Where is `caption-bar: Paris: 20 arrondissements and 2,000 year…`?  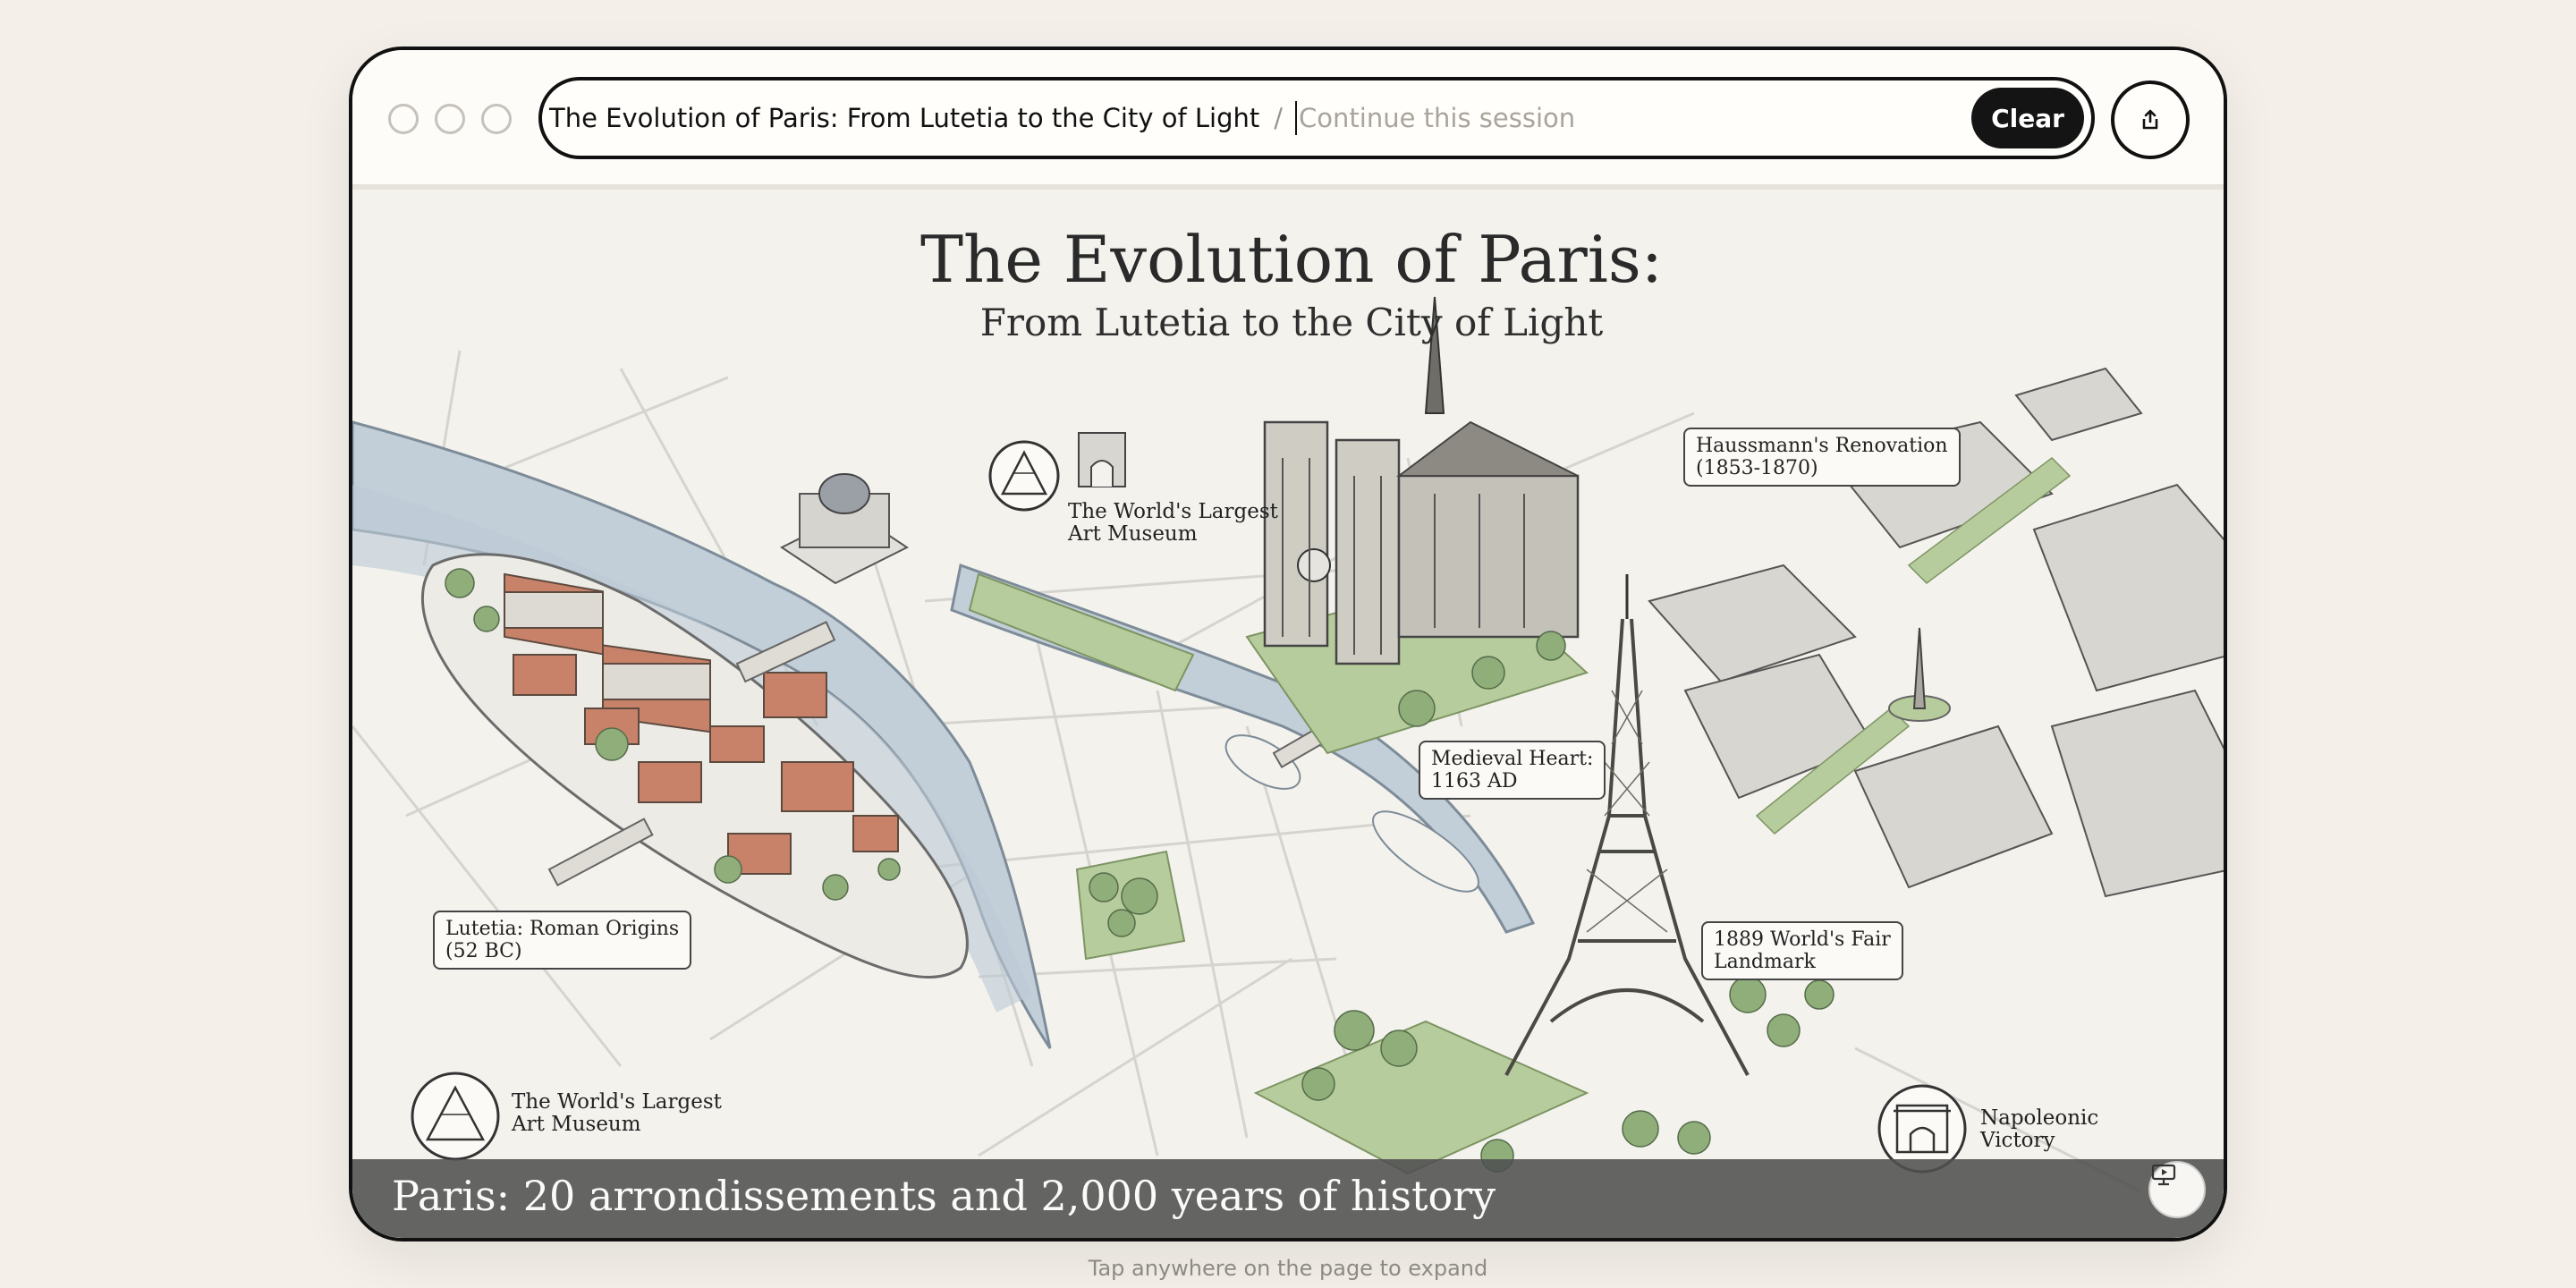 caption-bar: Paris: 20 arrondissements and 2,000 year… is located at coordinates (1288, 1198).